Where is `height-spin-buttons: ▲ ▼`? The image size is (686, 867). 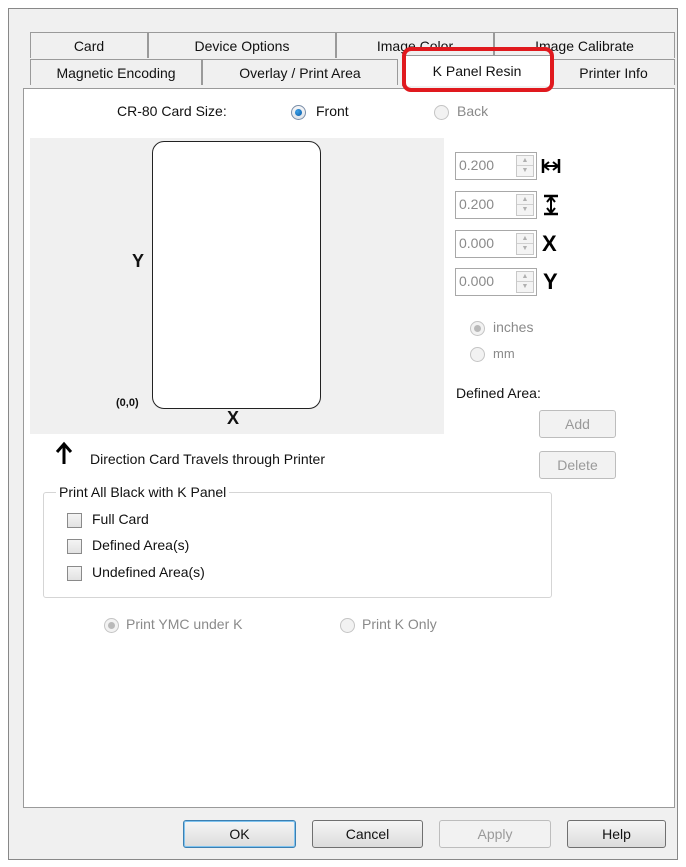
height-spin-buttons: ▲ ▼ is located at coordinates (525, 205).